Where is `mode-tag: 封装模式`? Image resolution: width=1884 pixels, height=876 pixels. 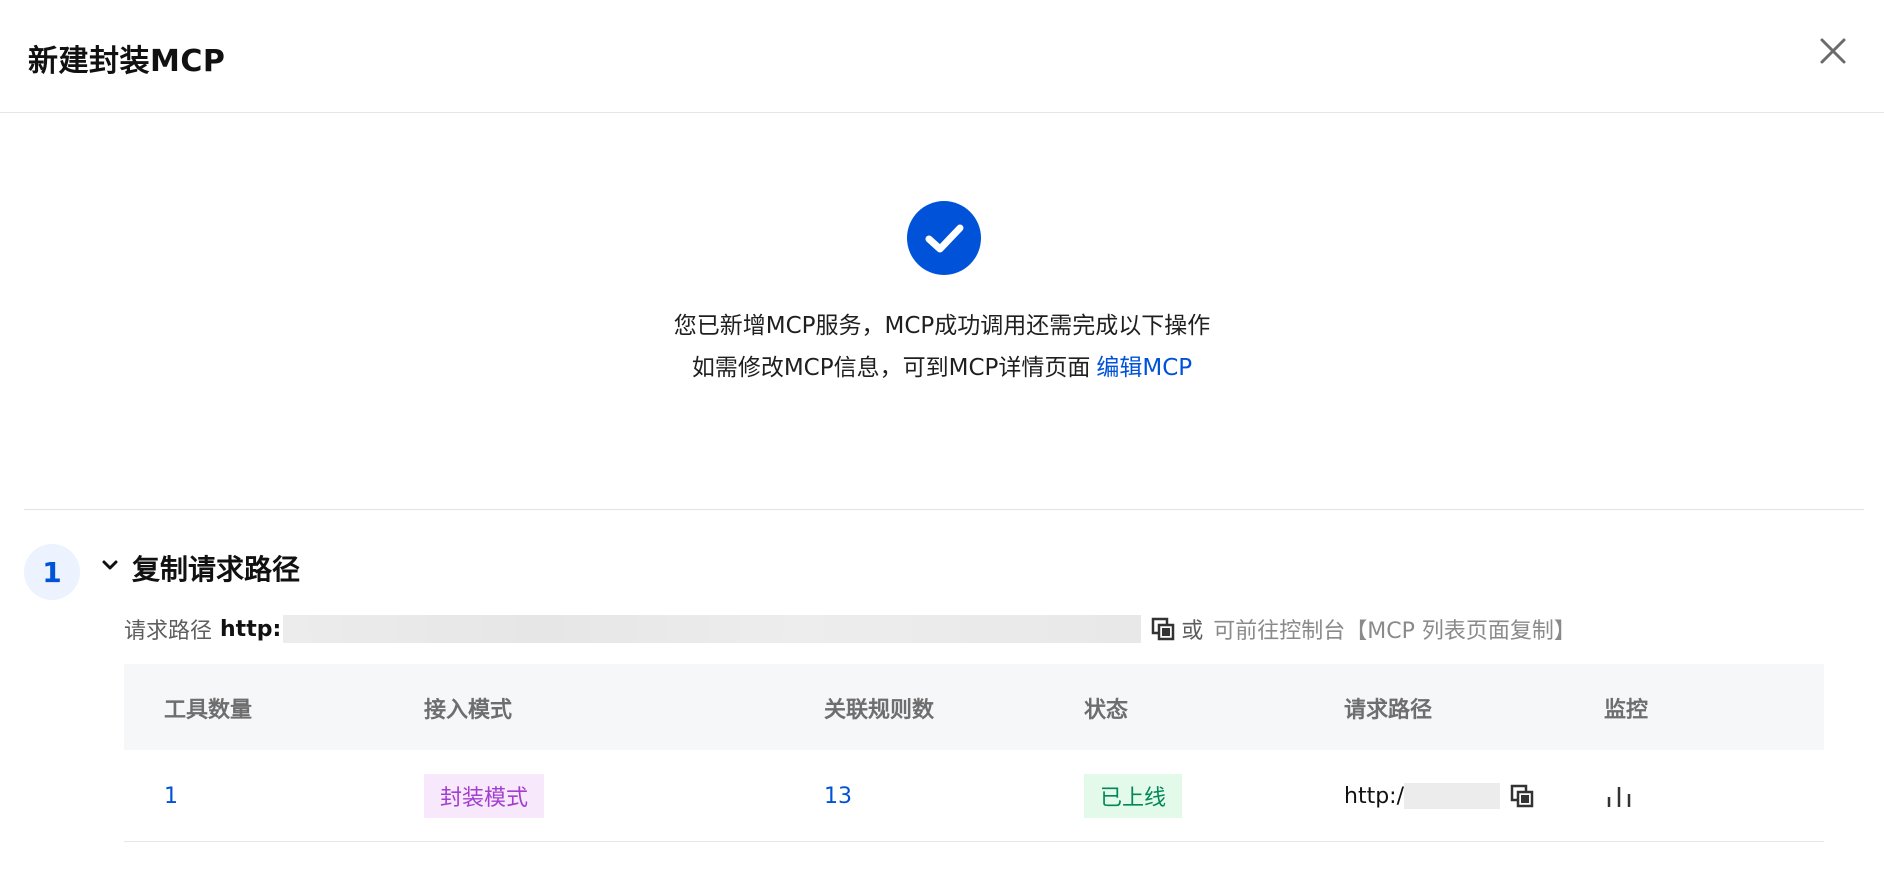
mode-tag: 封装模式 is located at coordinates (484, 796).